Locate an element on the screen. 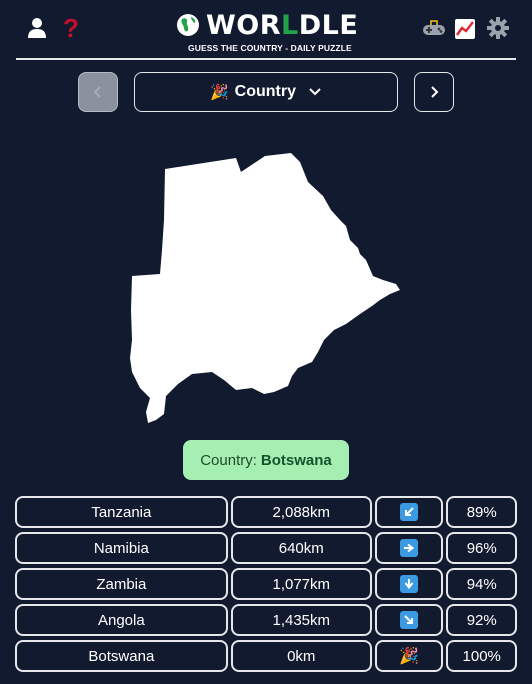  previous-button is located at coordinates (98, 92).